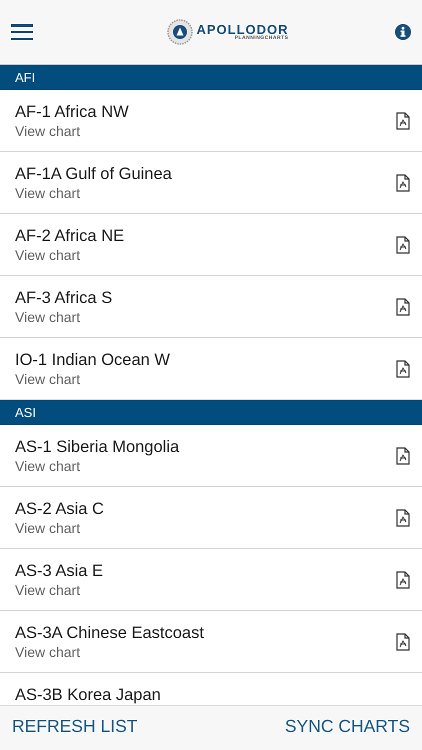  What do you see at coordinates (93, 174) in the screenshot?
I see `chart-title: AF-1A Gulf of Guinea` at bounding box center [93, 174].